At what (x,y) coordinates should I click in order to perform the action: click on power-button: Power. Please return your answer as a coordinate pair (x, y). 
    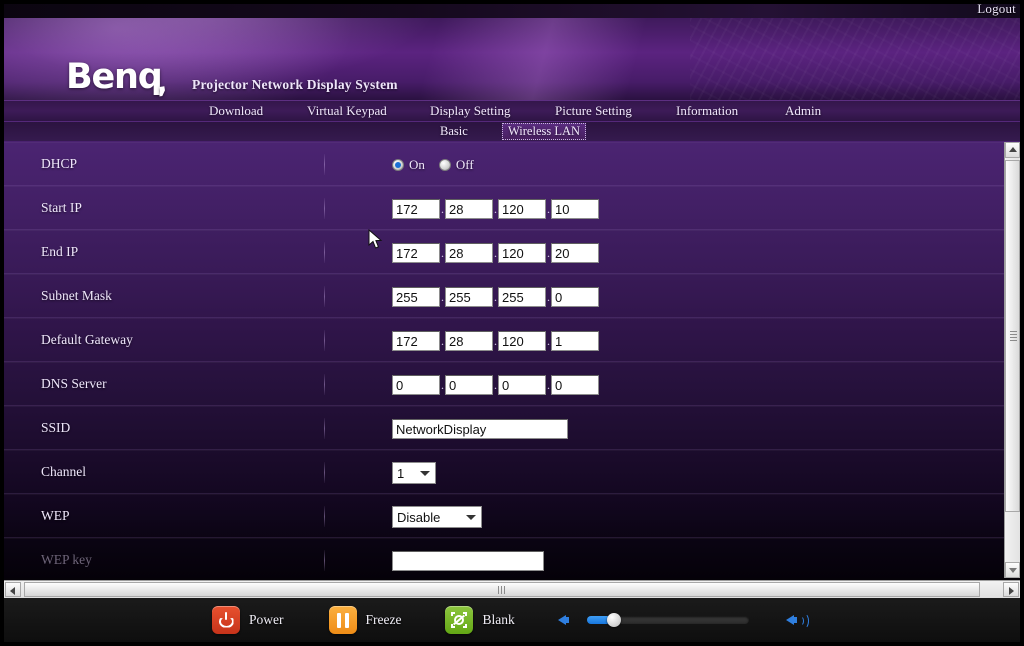
    Looking at the image, I should click on (248, 620).